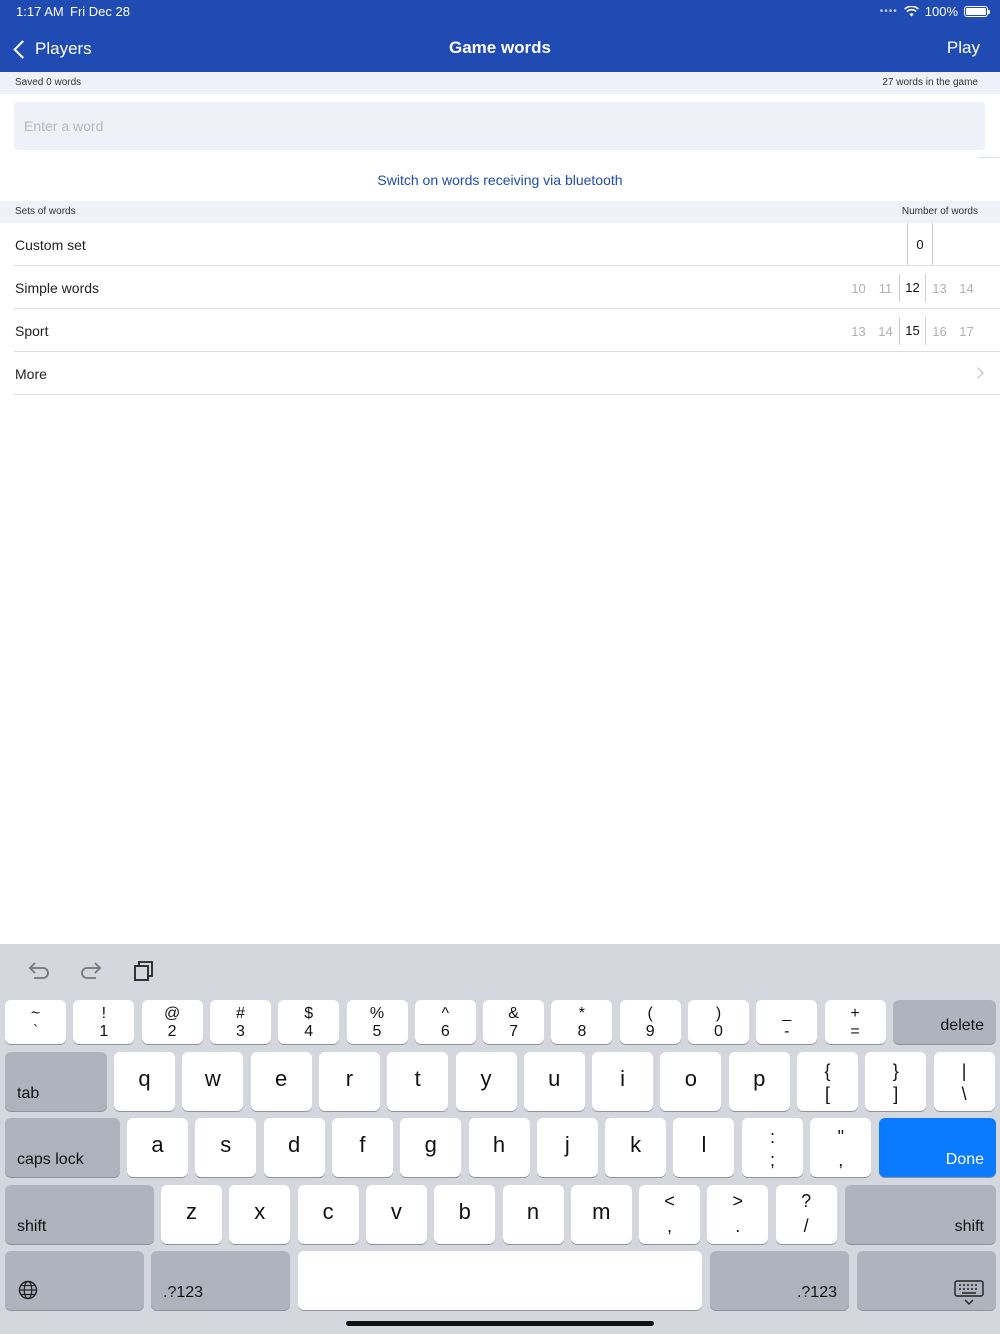  What do you see at coordinates (500, 244) in the screenshot?
I see `set-row-custom: Custom set 0` at bounding box center [500, 244].